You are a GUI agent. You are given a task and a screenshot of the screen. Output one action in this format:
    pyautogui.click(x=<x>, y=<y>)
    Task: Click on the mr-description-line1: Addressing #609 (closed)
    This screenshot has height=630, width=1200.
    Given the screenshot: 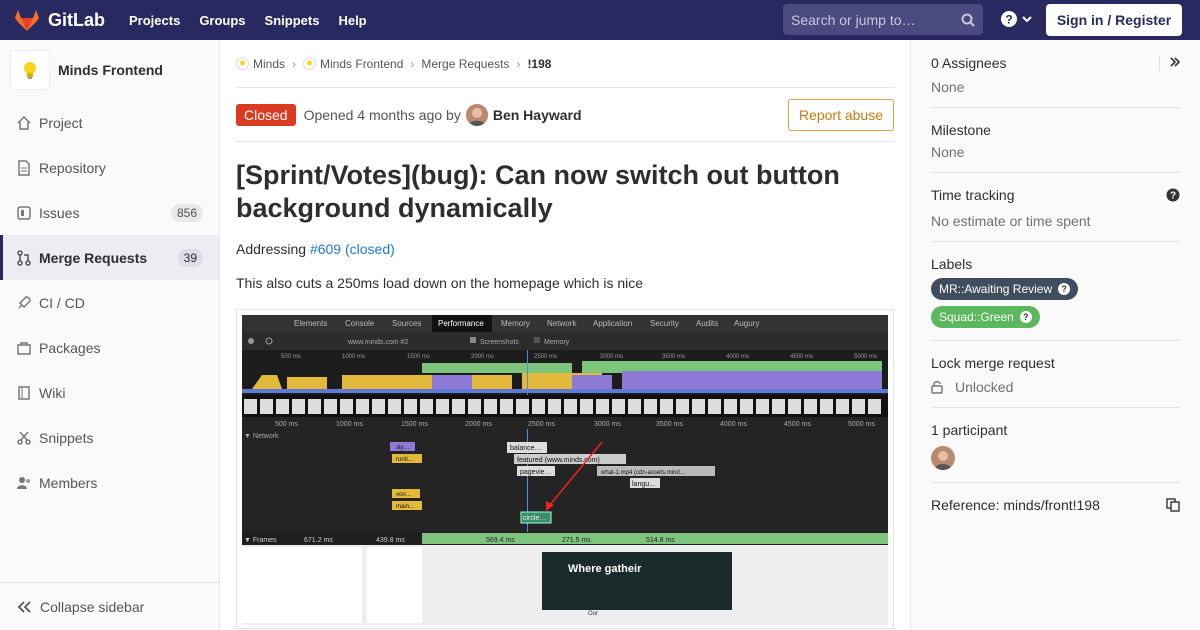 What is the action you would take?
    pyautogui.click(x=565, y=249)
    